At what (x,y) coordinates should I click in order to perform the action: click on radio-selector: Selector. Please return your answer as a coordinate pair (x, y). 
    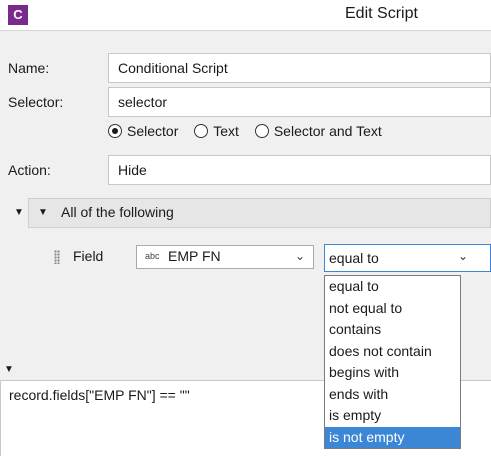
    Looking at the image, I should click on (143, 131).